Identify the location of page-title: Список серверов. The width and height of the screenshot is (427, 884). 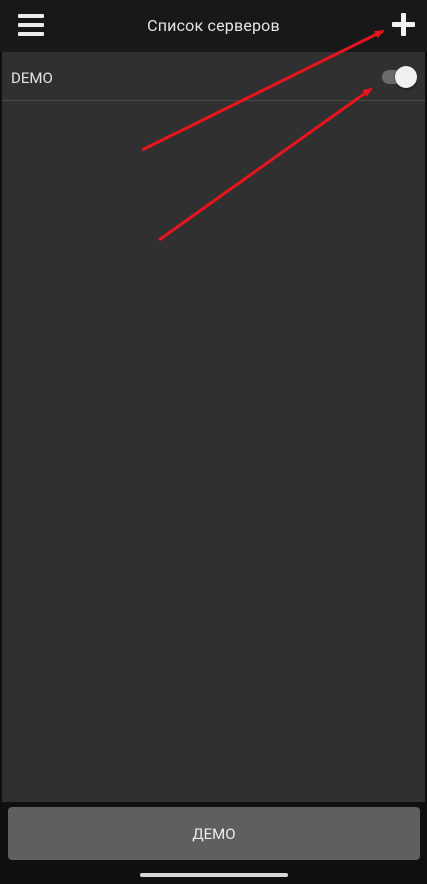
(213, 25).